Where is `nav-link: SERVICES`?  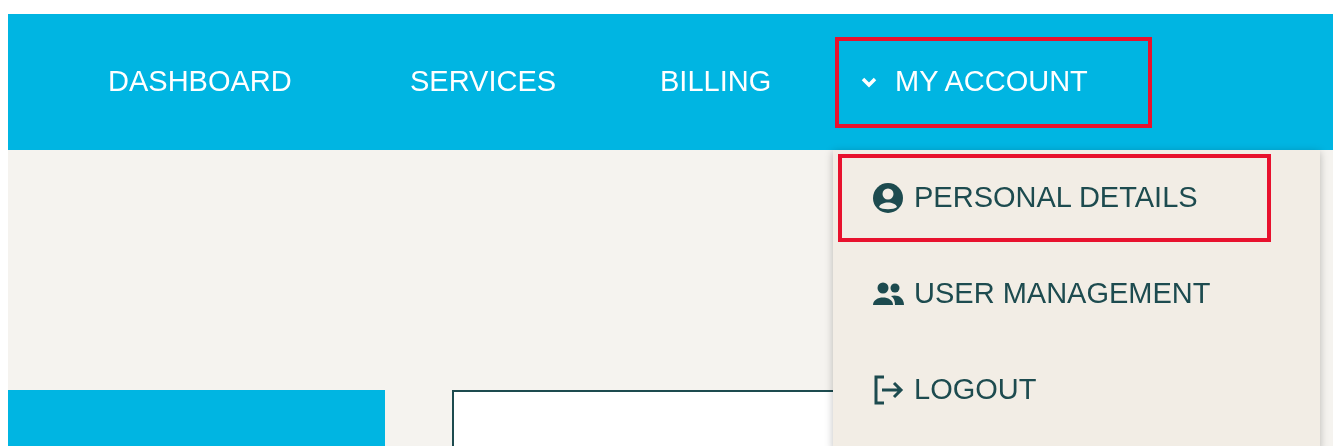
nav-link: SERVICES is located at coordinates (527, 82).